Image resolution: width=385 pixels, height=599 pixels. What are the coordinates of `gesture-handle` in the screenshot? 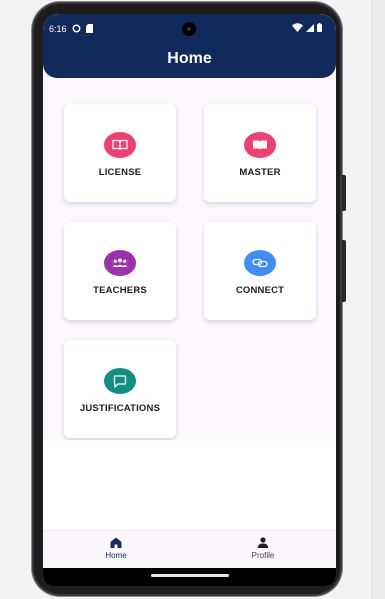 It's located at (190, 575).